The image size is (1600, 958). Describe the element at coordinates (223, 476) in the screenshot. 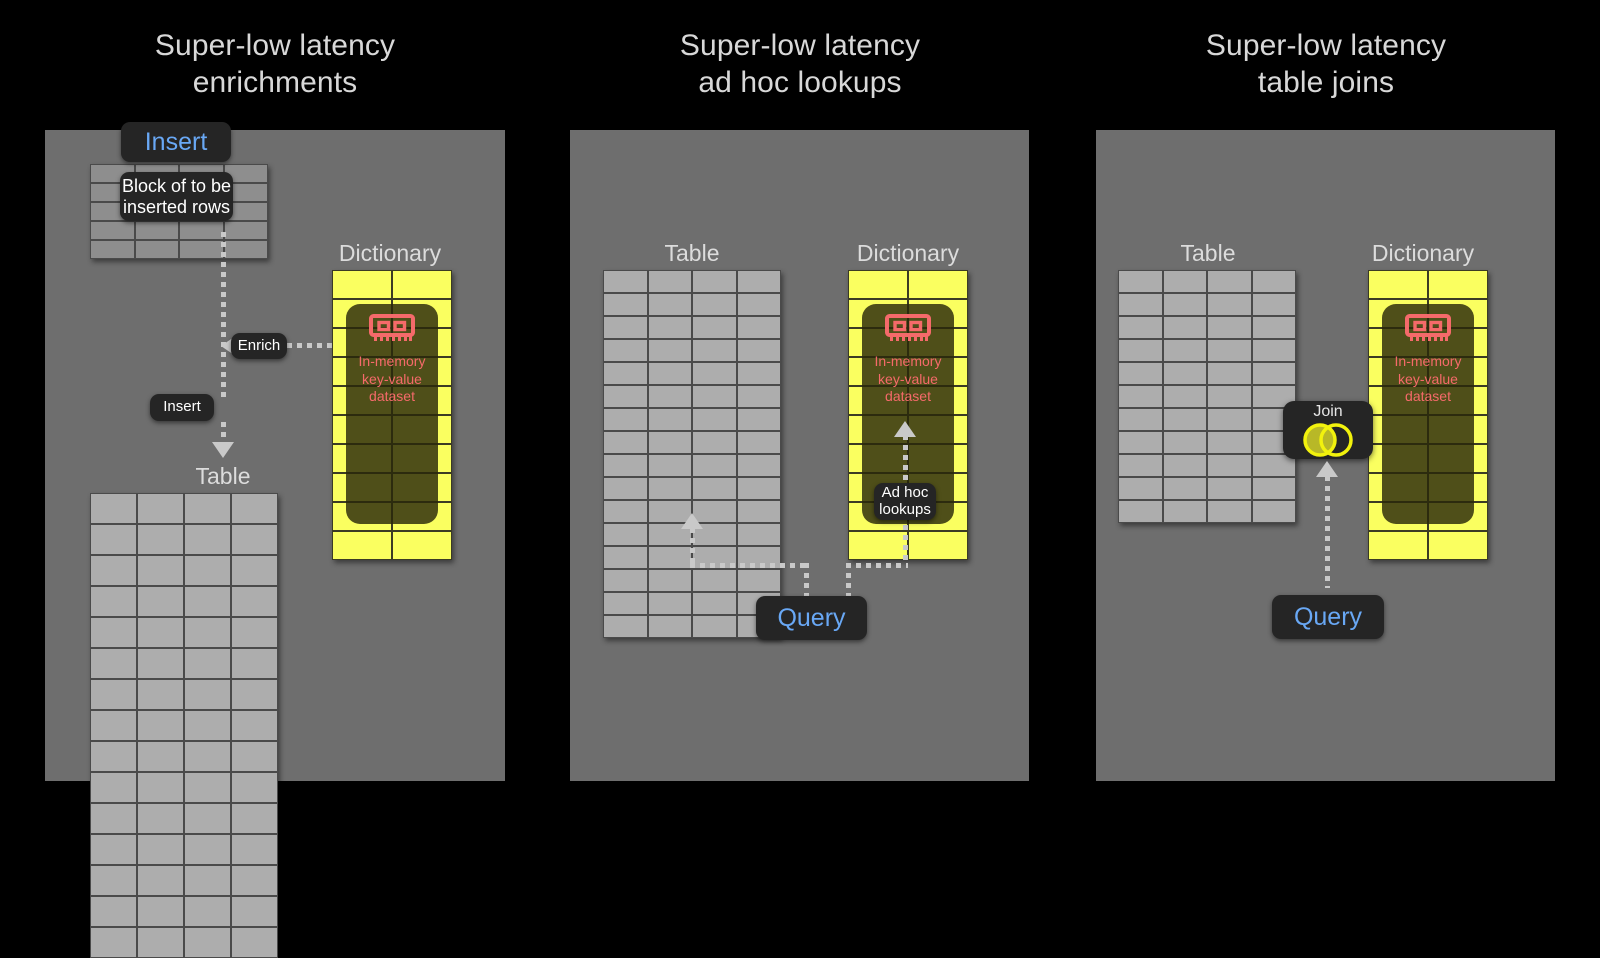

I see `table-caption-1: Table` at that location.